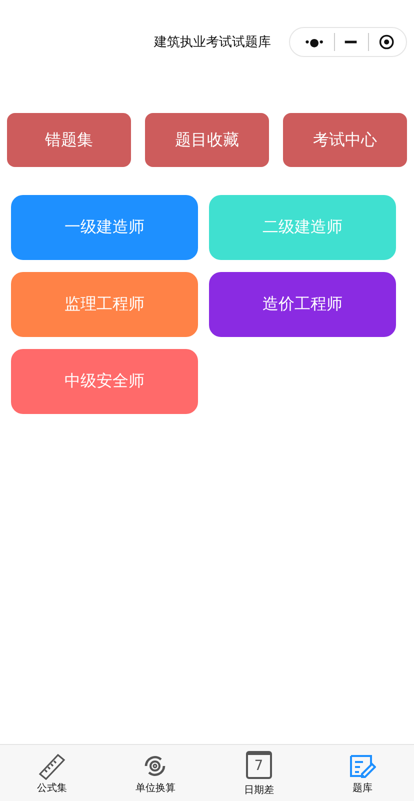 The height and width of the screenshot is (801, 414). What do you see at coordinates (259, 764) in the screenshot?
I see `calendar-icon: 7` at bounding box center [259, 764].